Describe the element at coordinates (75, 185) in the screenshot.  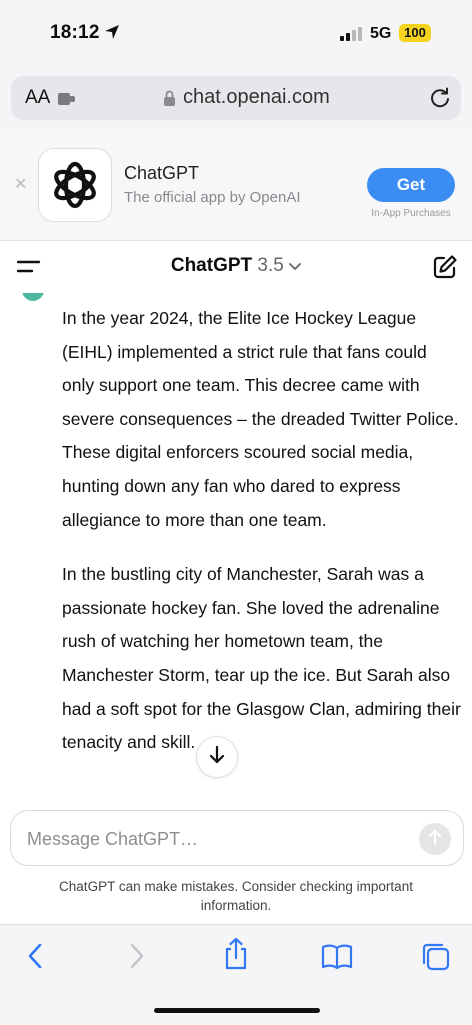
I see `openai-logo-icon` at that location.